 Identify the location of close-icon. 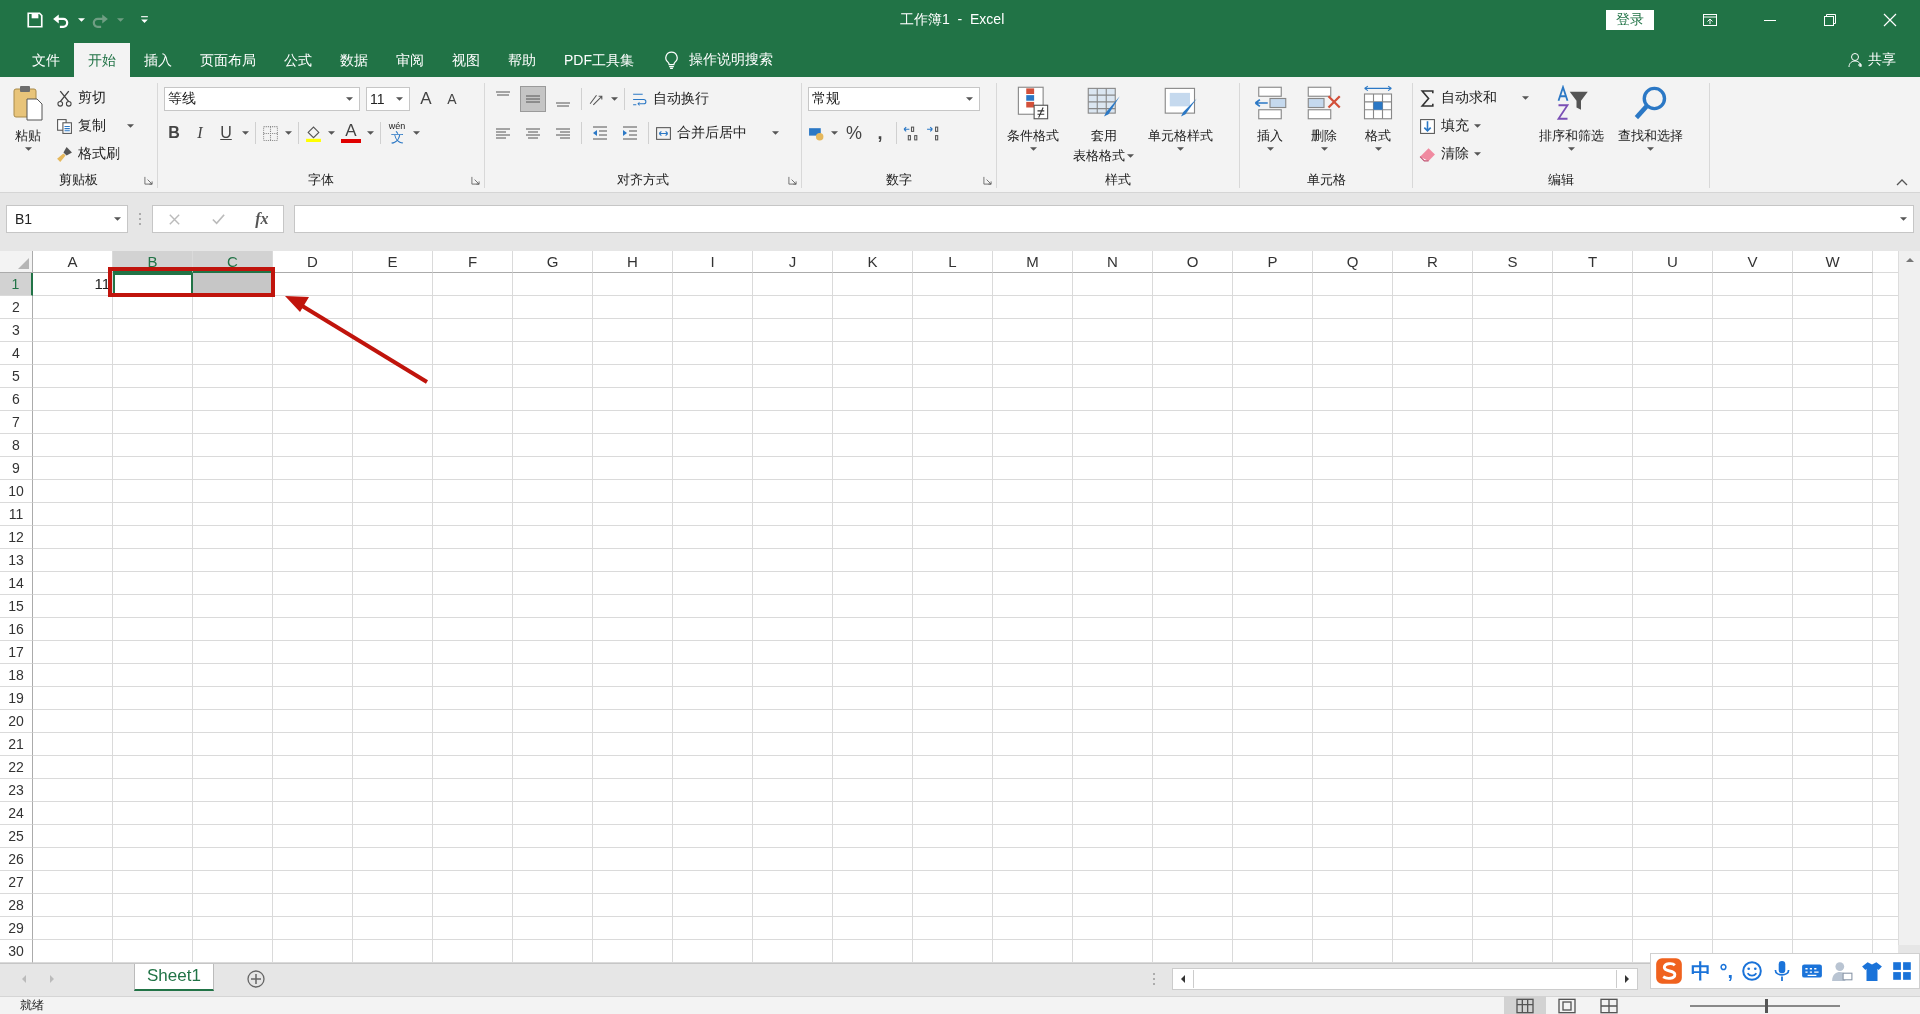
(1890, 19).